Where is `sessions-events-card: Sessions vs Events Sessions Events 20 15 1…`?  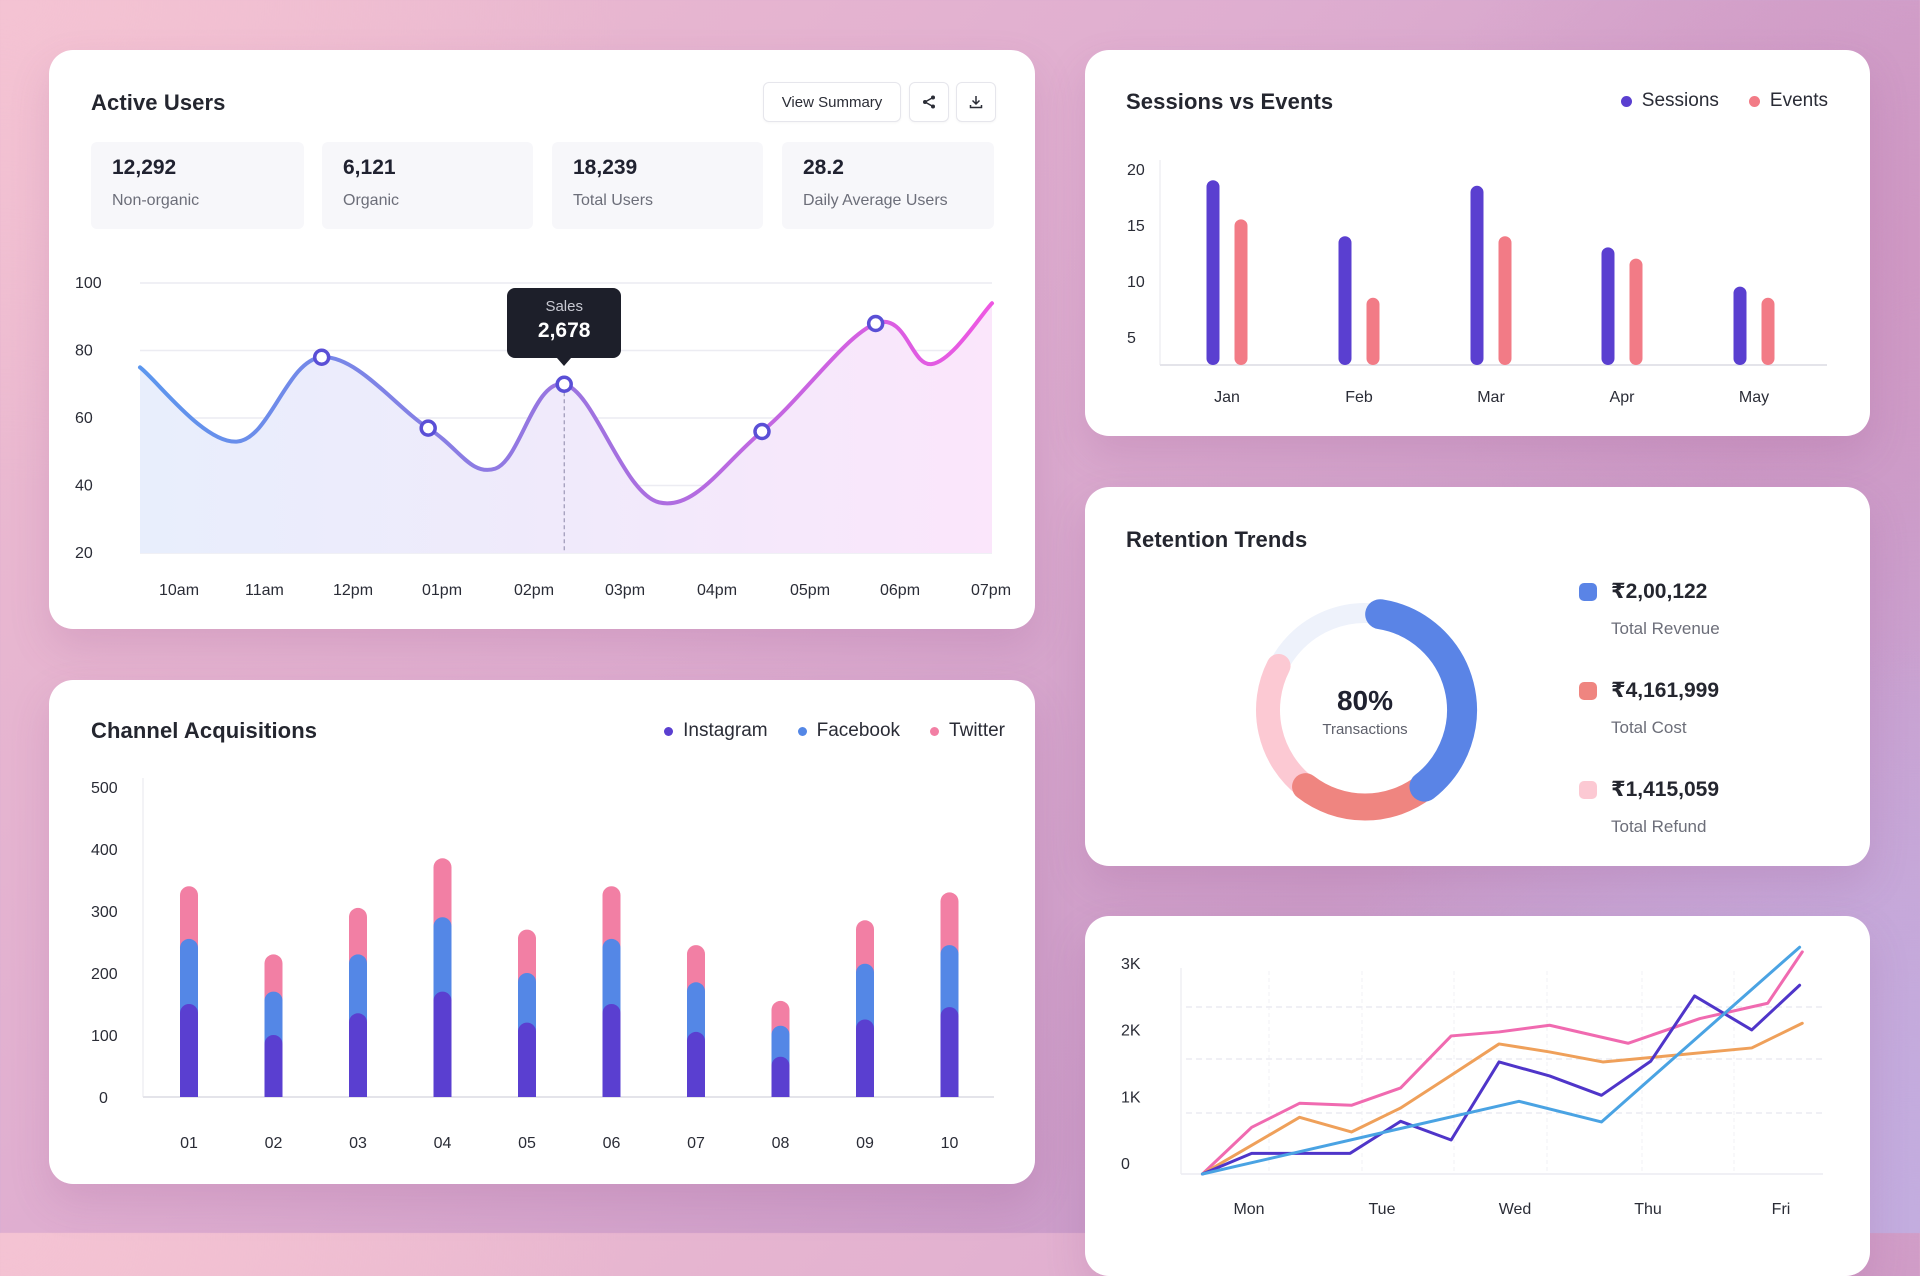 sessions-events-card: Sessions vs Events Sessions Events 20 15 1… is located at coordinates (1477, 243).